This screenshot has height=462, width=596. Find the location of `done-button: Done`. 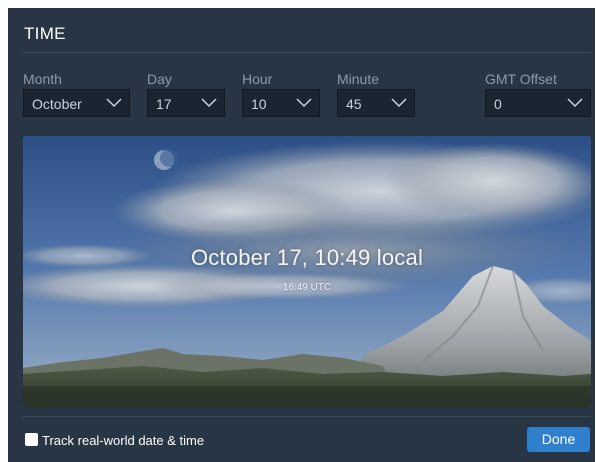

done-button: Done is located at coordinates (558, 439).